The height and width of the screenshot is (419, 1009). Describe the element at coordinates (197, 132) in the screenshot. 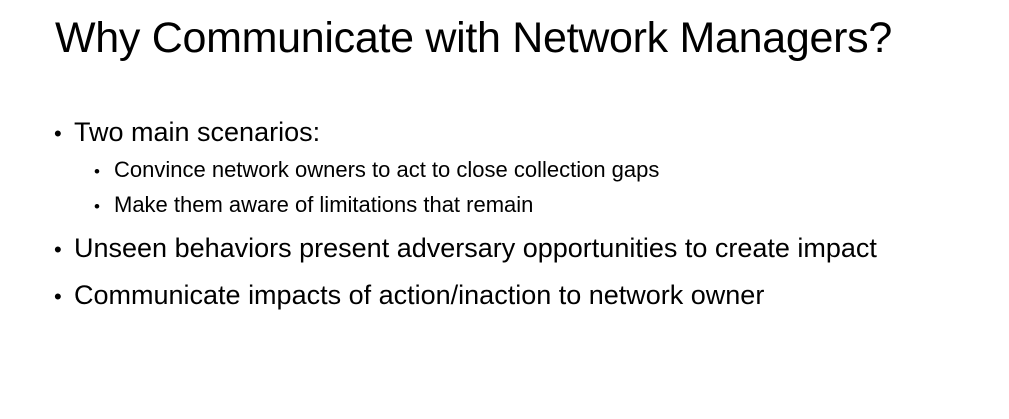

I see `bullet-text: Two main scenarios:` at that location.